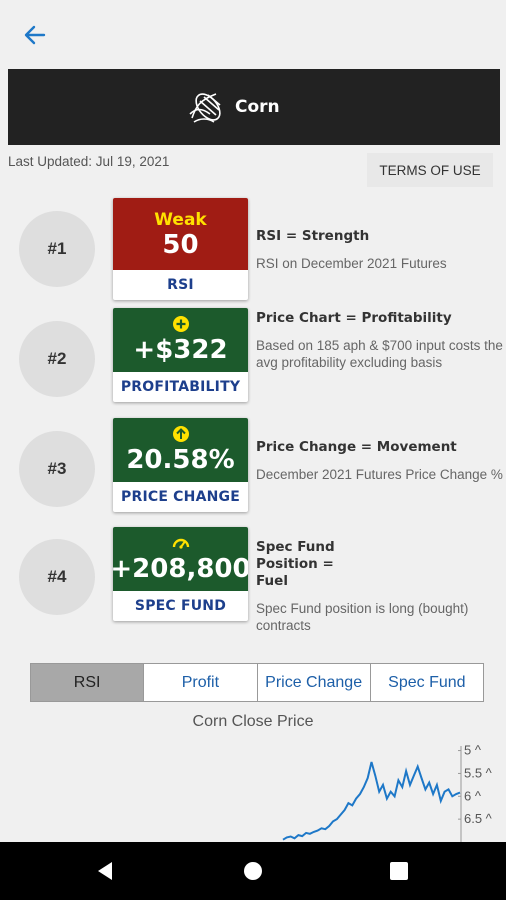 The height and width of the screenshot is (900, 506). I want to click on price-chart: 6.5 ^ 6 ^ 5.5 ^ 5 ^, so click(387, 792).